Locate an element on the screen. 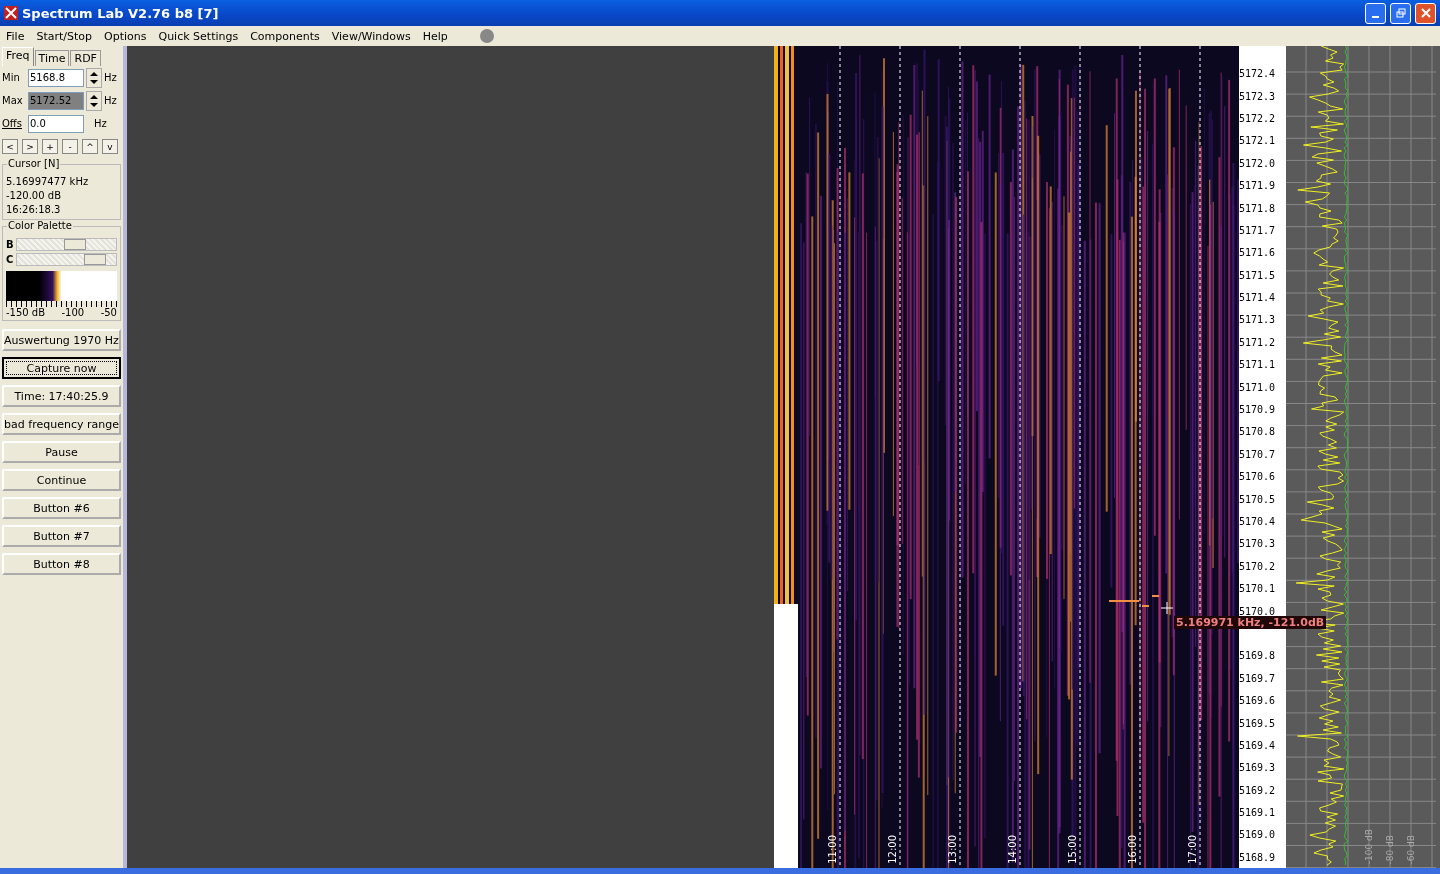  scale-label: -50 is located at coordinates (108, 312).